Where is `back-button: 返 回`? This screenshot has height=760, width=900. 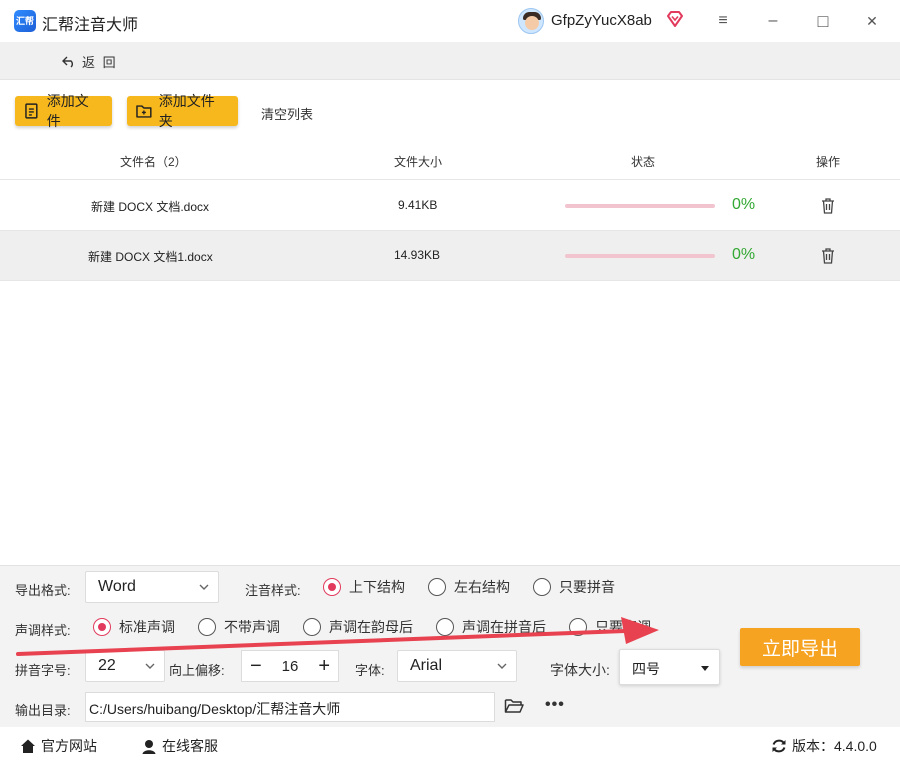
back-button: 返 回 is located at coordinates (90, 61).